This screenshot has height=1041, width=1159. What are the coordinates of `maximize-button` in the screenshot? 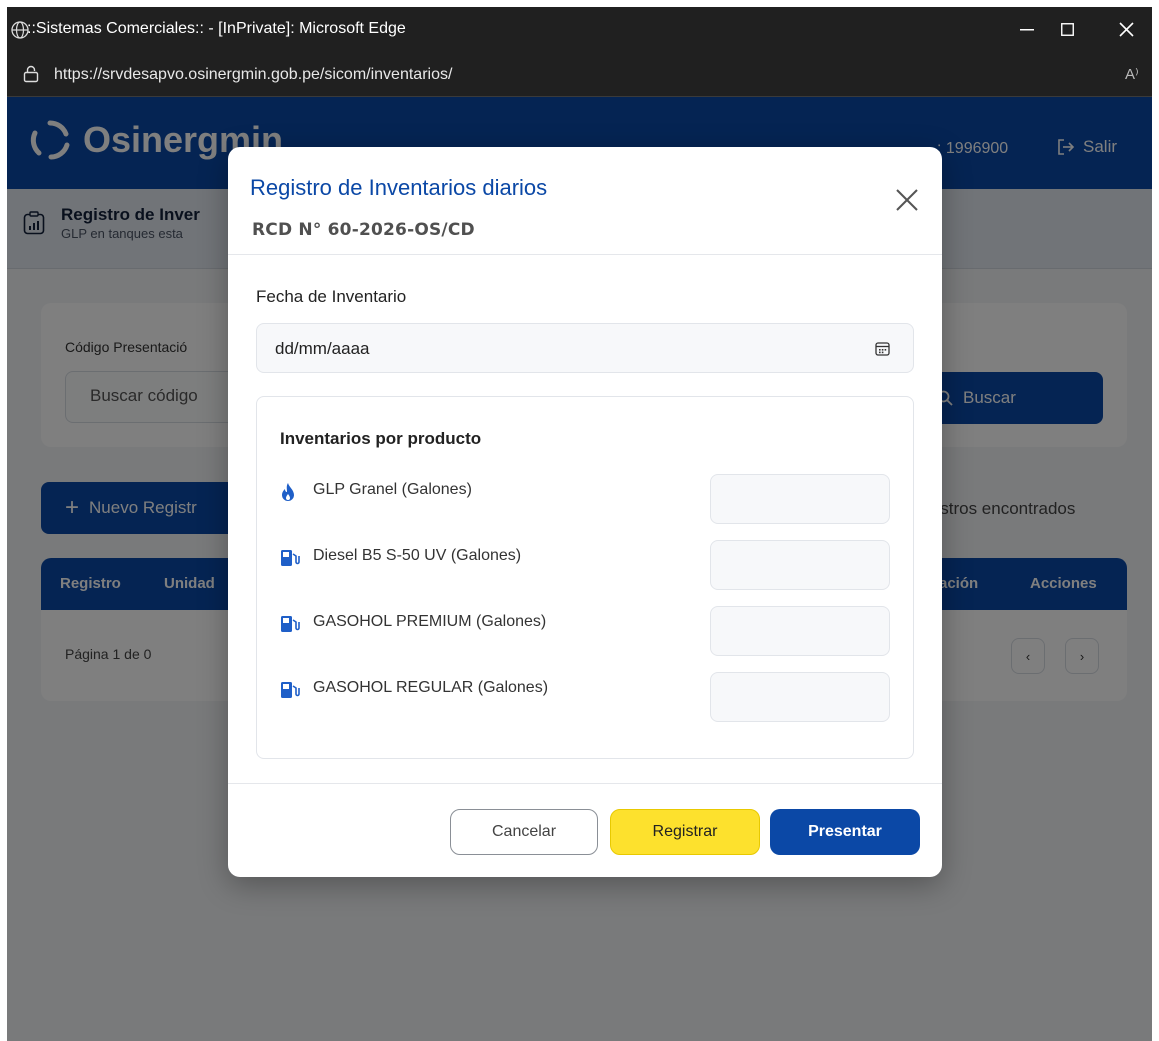 It's located at (1067, 29).